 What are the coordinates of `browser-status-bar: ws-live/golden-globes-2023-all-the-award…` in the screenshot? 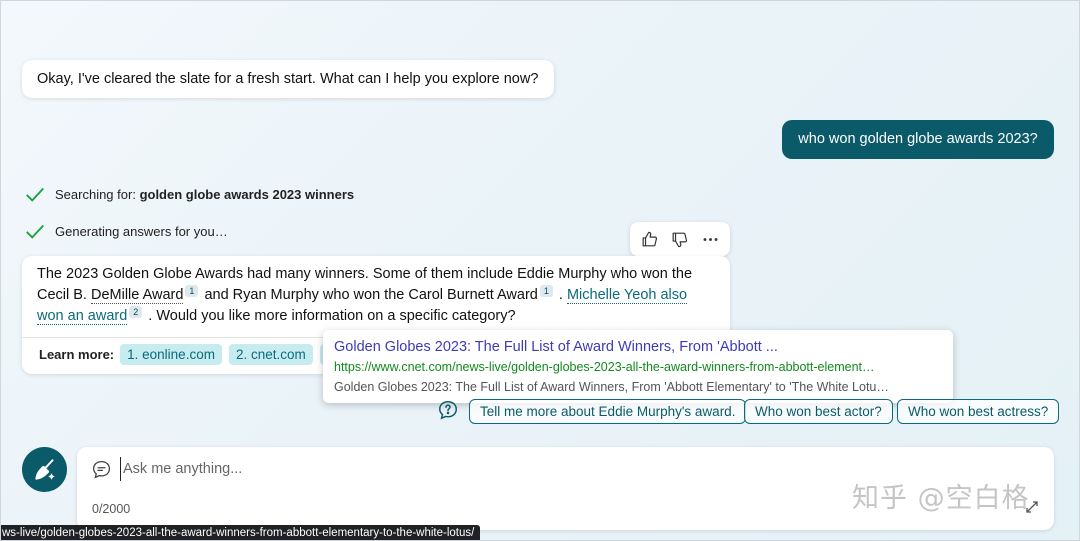 It's located at (240, 533).